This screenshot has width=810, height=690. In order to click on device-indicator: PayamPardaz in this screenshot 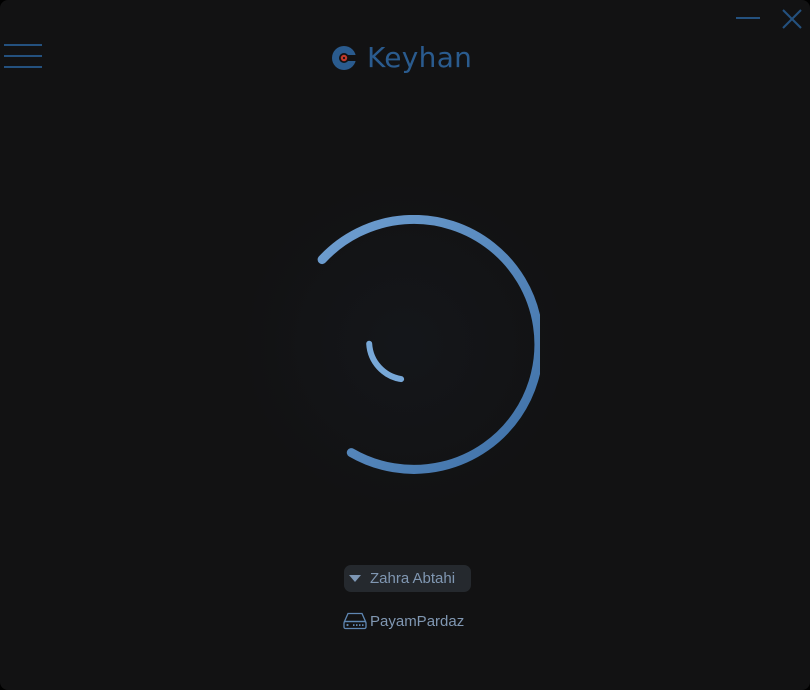, I will do `click(403, 621)`.